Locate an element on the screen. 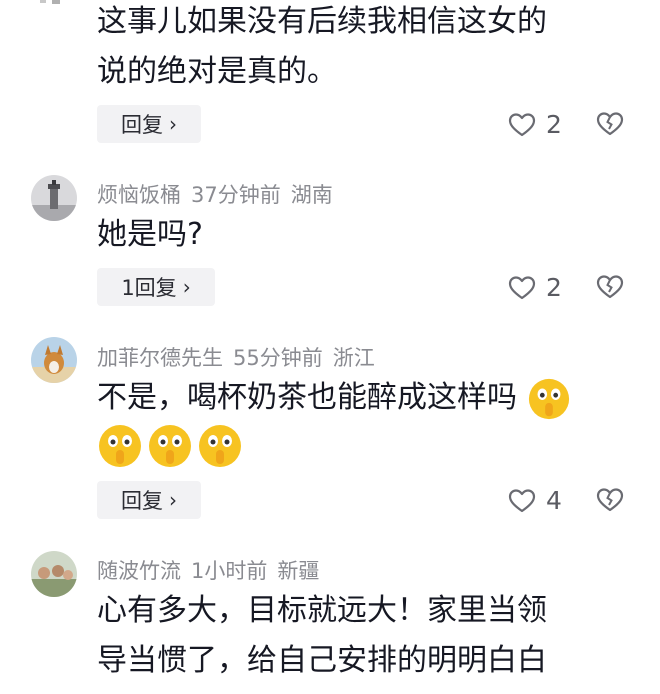  location: 新疆 is located at coordinates (298, 571).